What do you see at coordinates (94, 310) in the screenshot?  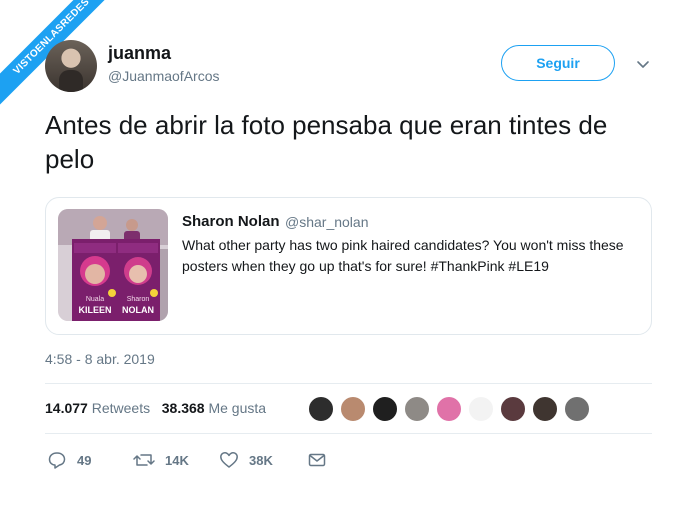 I see `poster-left-last: KILEEN` at bounding box center [94, 310].